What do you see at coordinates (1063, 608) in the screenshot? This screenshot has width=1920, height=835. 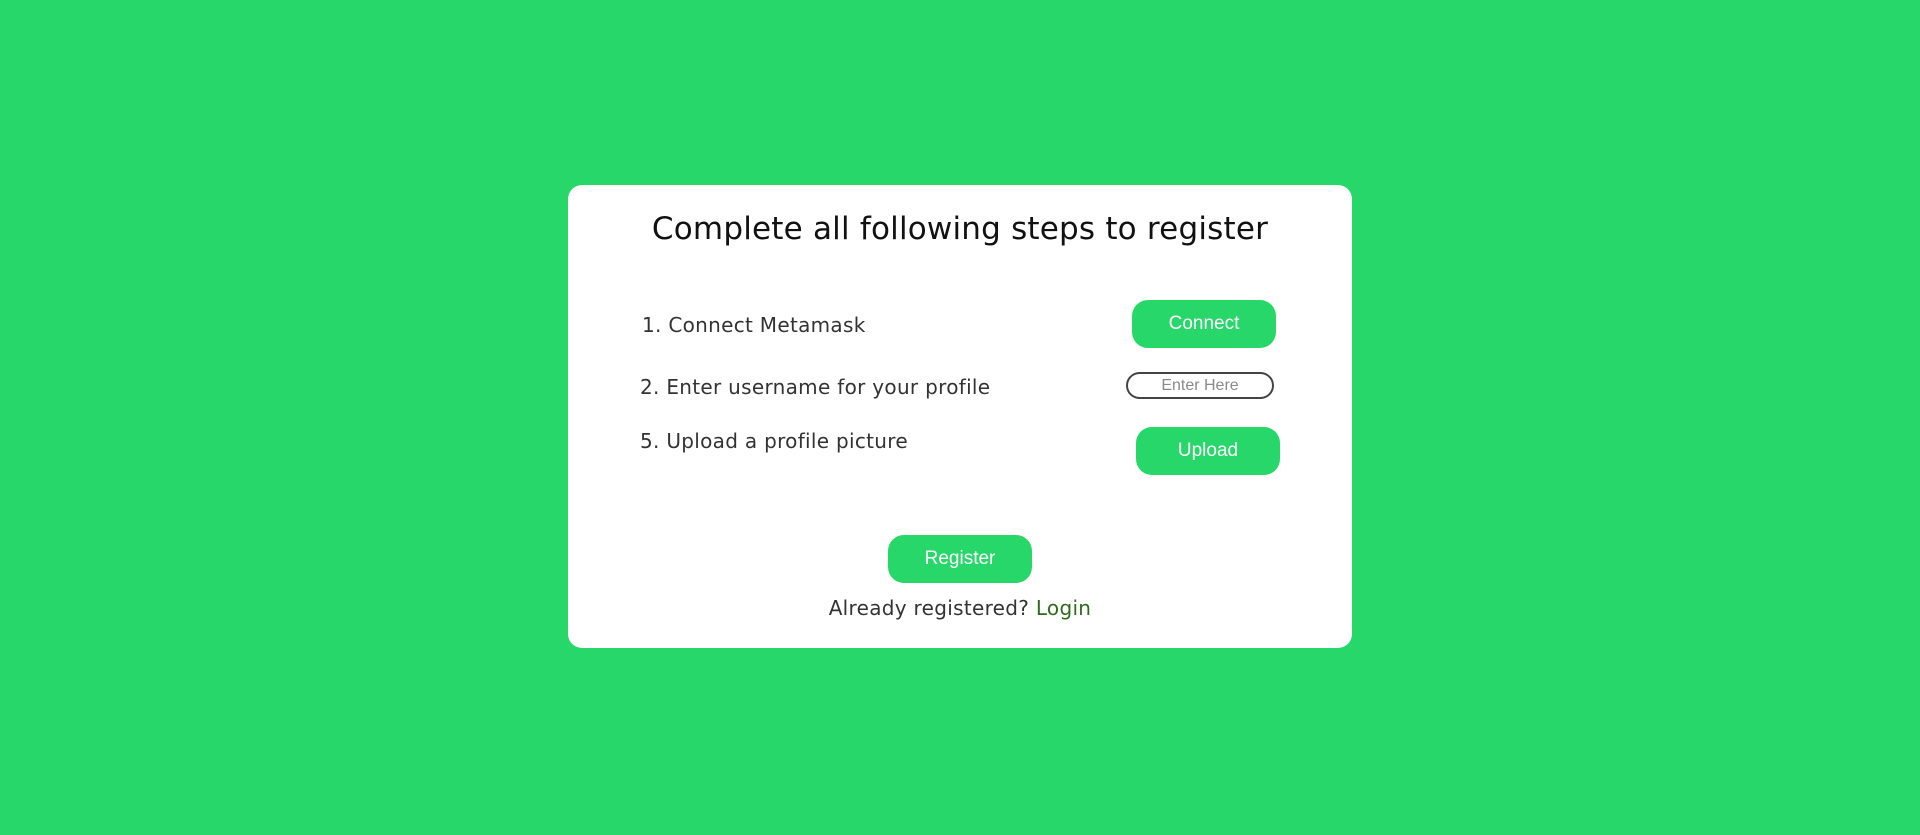 I see `login-link: Login` at bounding box center [1063, 608].